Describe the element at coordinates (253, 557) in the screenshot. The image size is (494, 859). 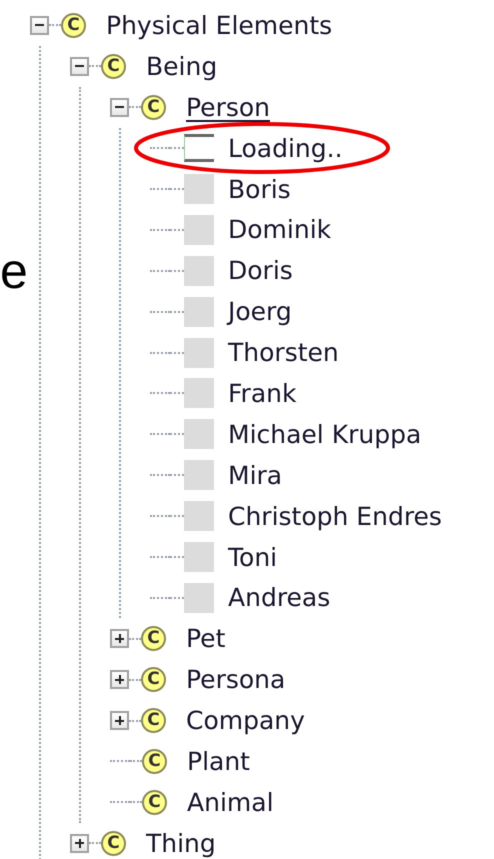
I see `tree-node-label: Toni` at that location.